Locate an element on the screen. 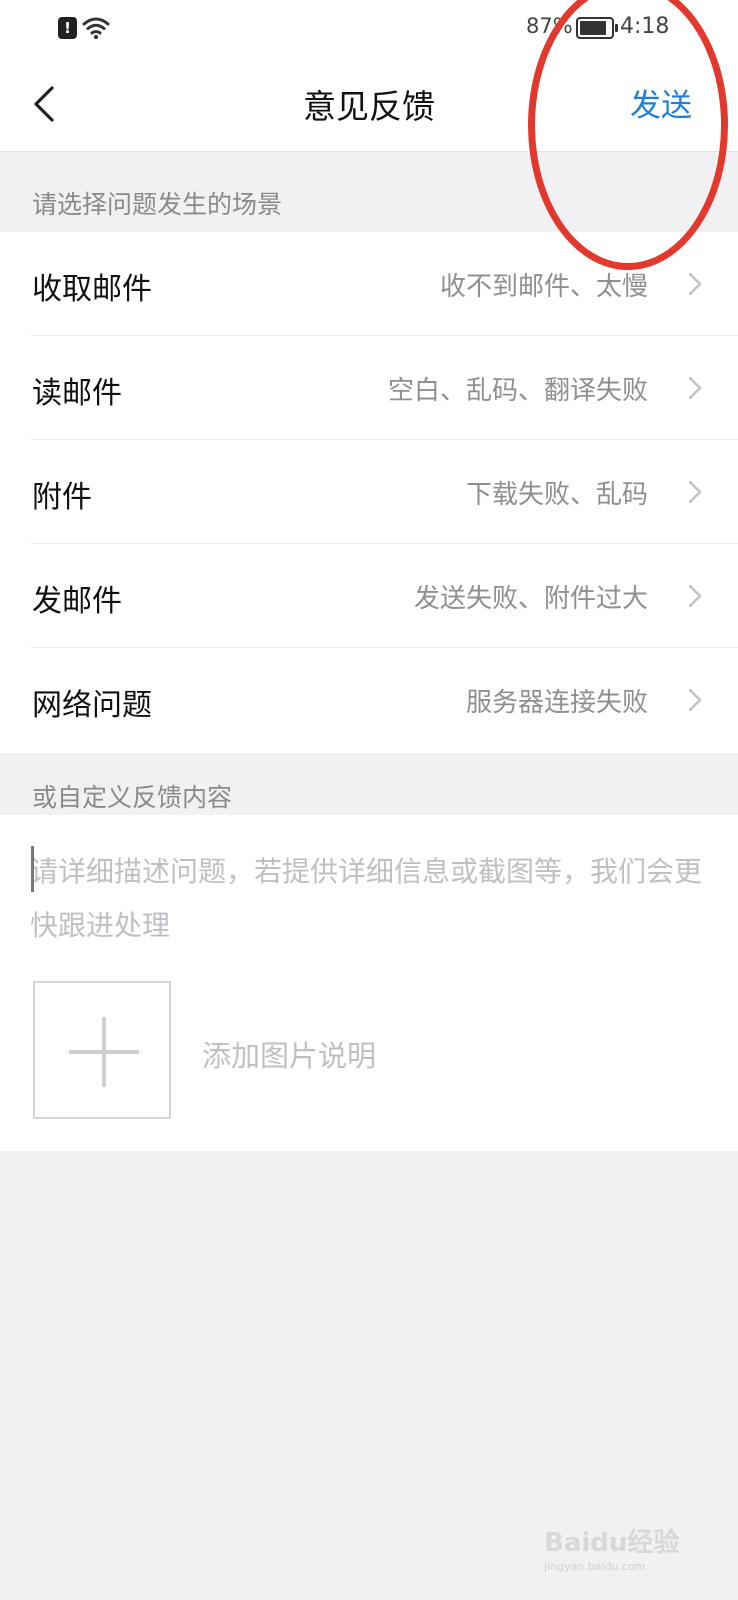 The height and width of the screenshot is (1600, 738). page-title: 意见反馈 is located at coordinates (369, 106).